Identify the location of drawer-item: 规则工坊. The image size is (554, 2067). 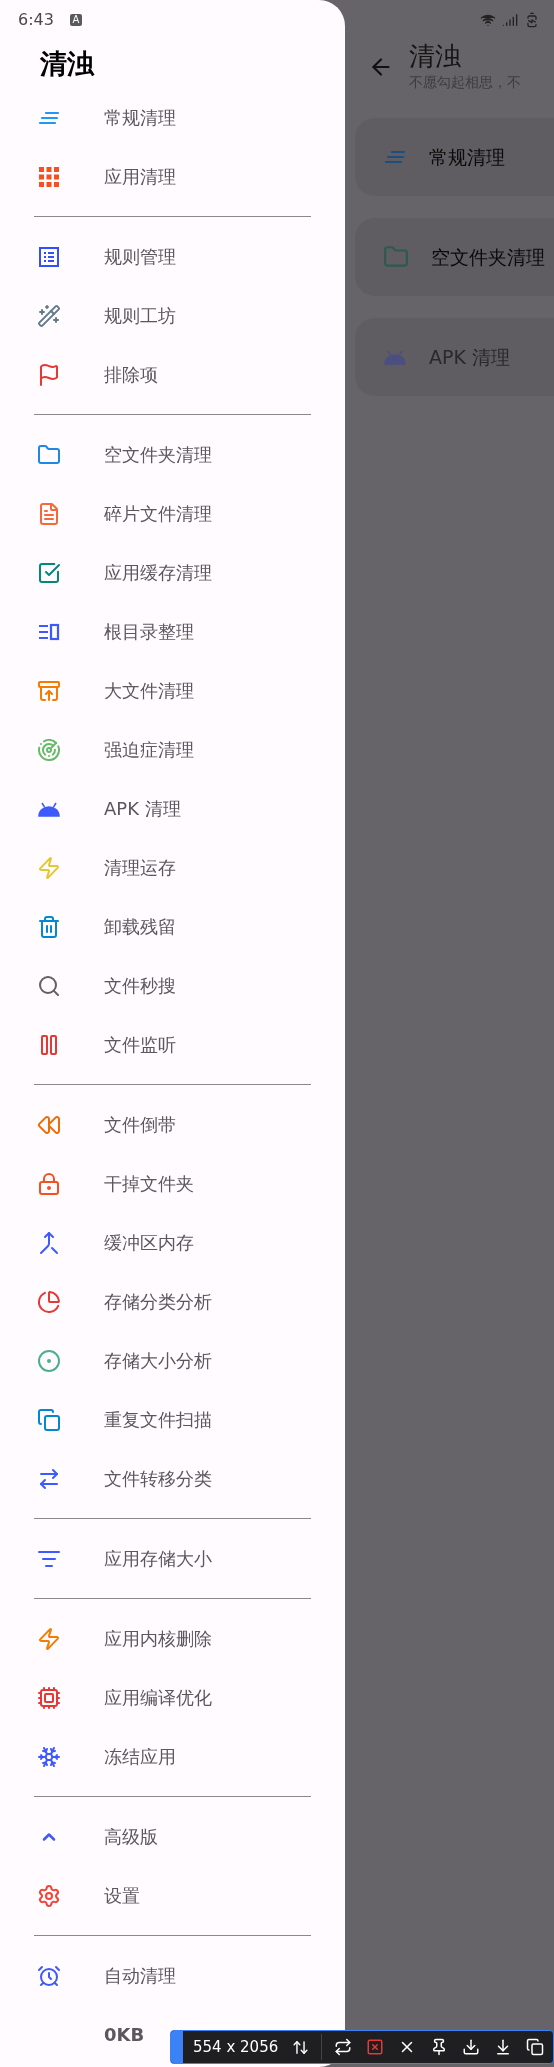
(172, 315).